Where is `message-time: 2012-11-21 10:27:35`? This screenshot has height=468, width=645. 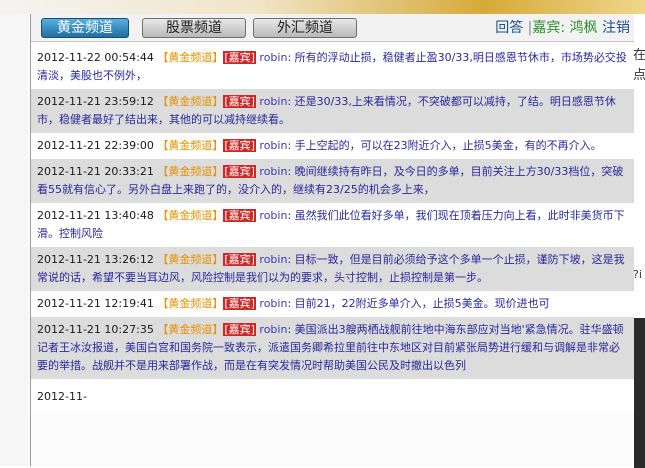
message-time: 2012-11-21 10:27:35 is located at coordinates (95, 329).